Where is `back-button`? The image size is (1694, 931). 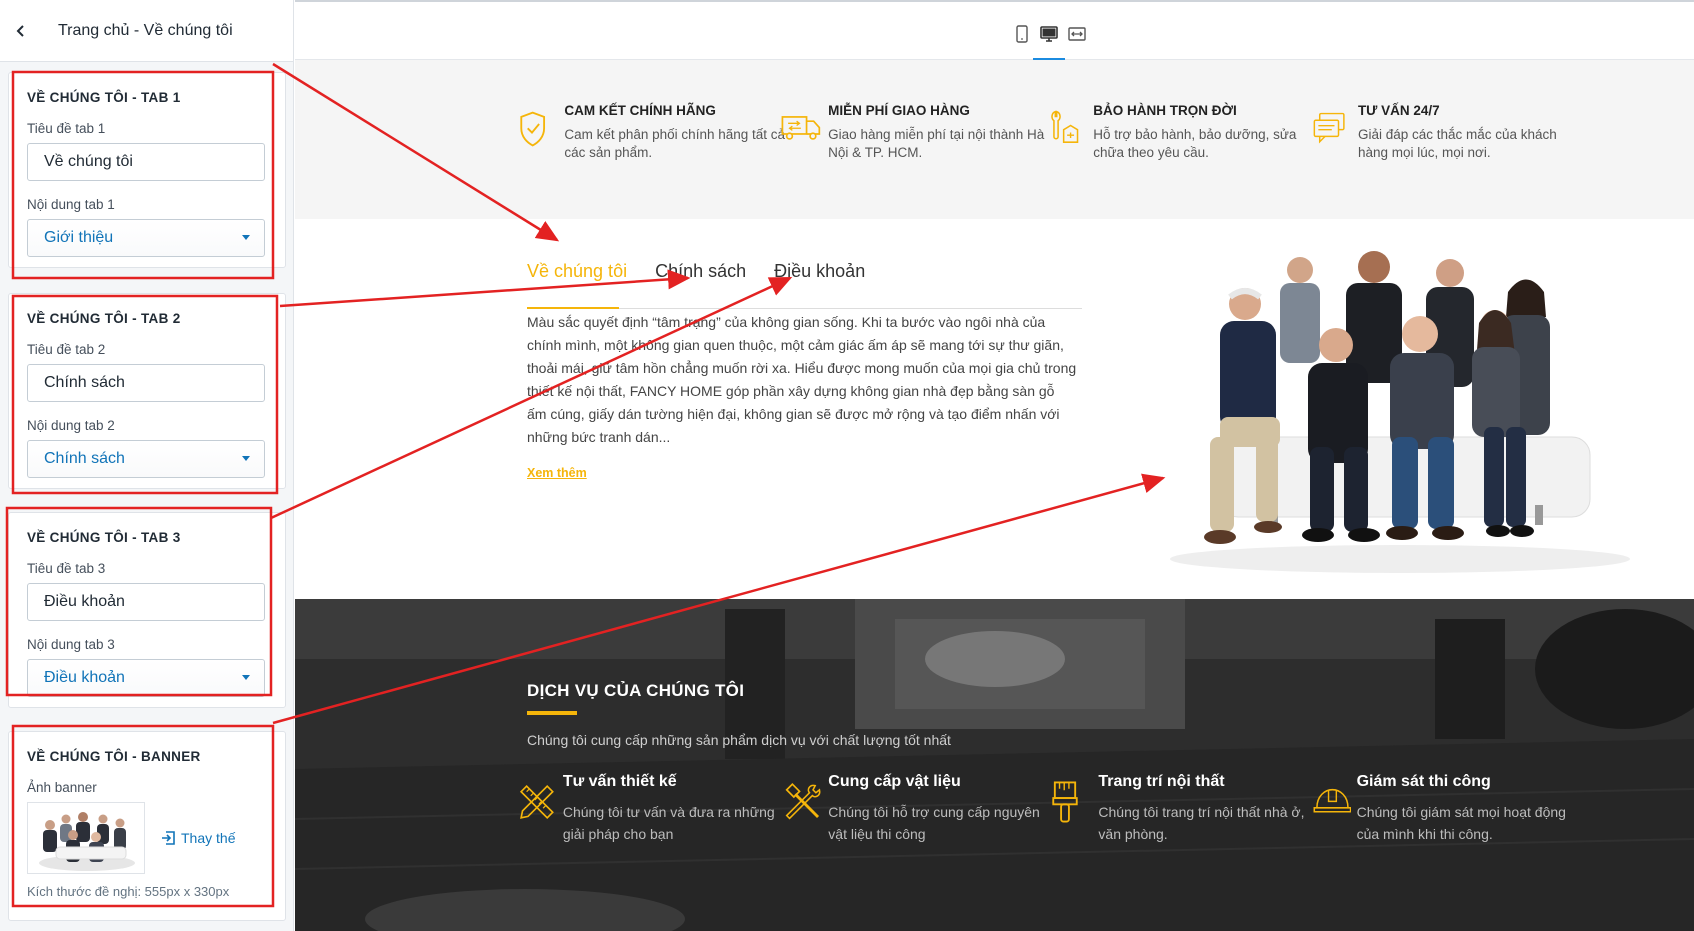
back-button is located at coordinates (21, 31).